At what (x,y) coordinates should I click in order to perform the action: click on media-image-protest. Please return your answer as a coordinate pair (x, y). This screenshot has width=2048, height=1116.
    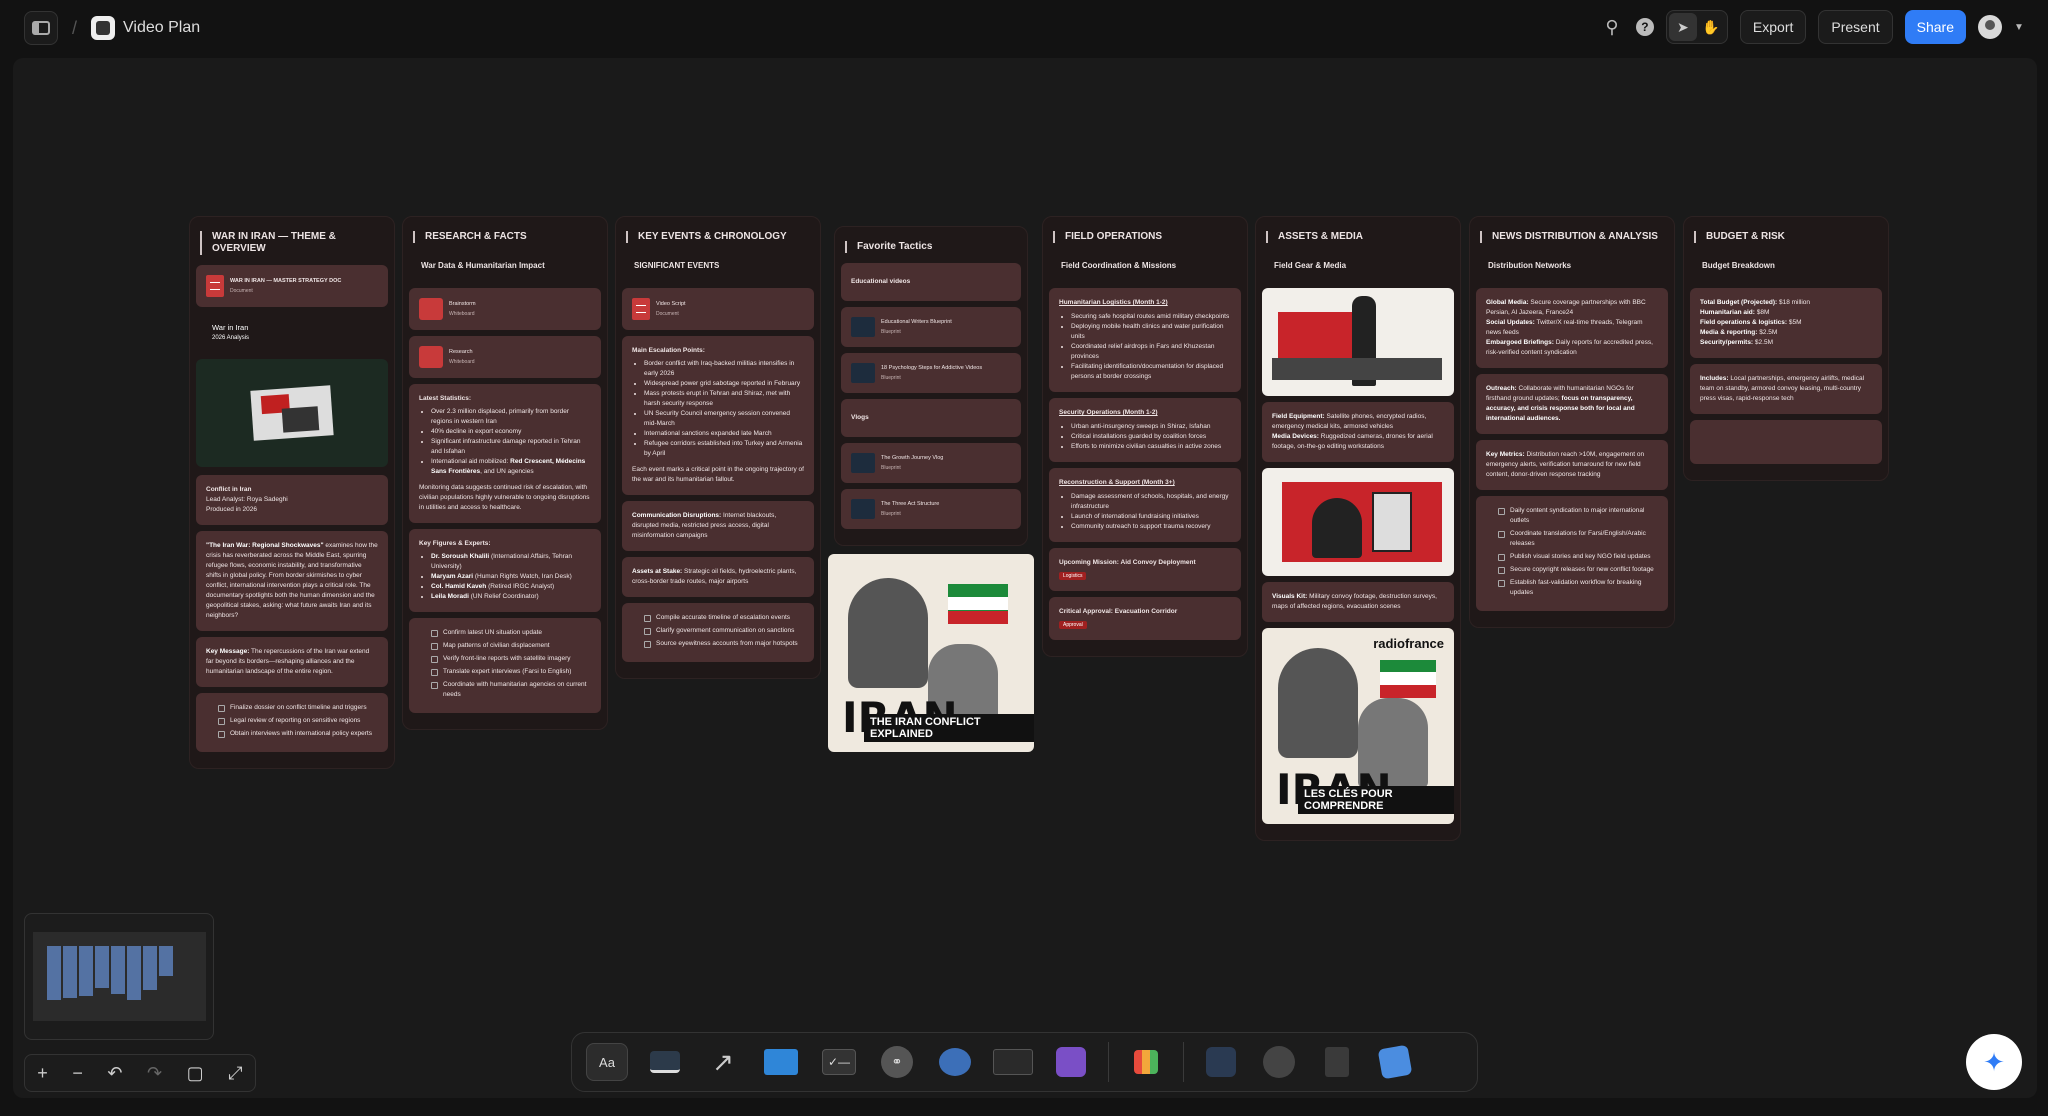
    Looking at the image, I should click on (1358, 522).